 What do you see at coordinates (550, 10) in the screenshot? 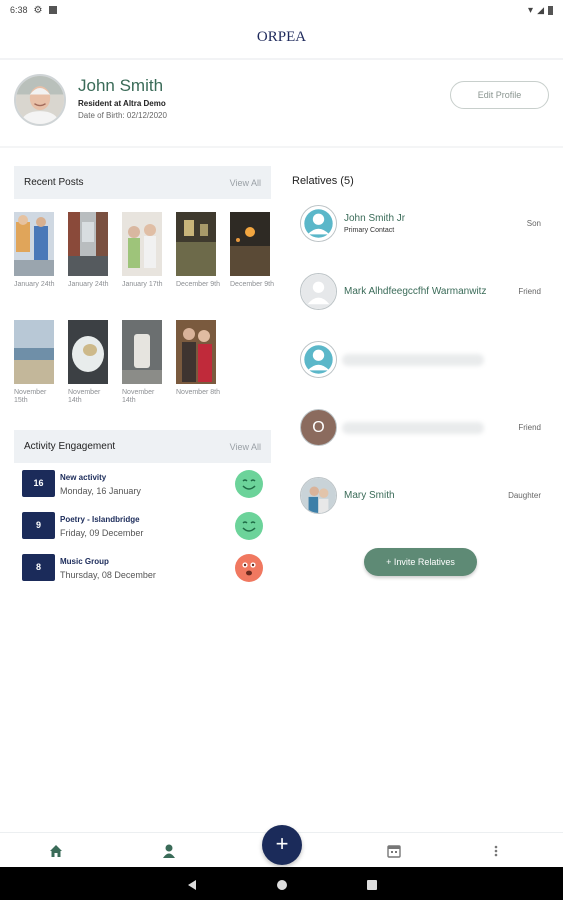
I see `battery-icon` at bounding box center [550, 10].